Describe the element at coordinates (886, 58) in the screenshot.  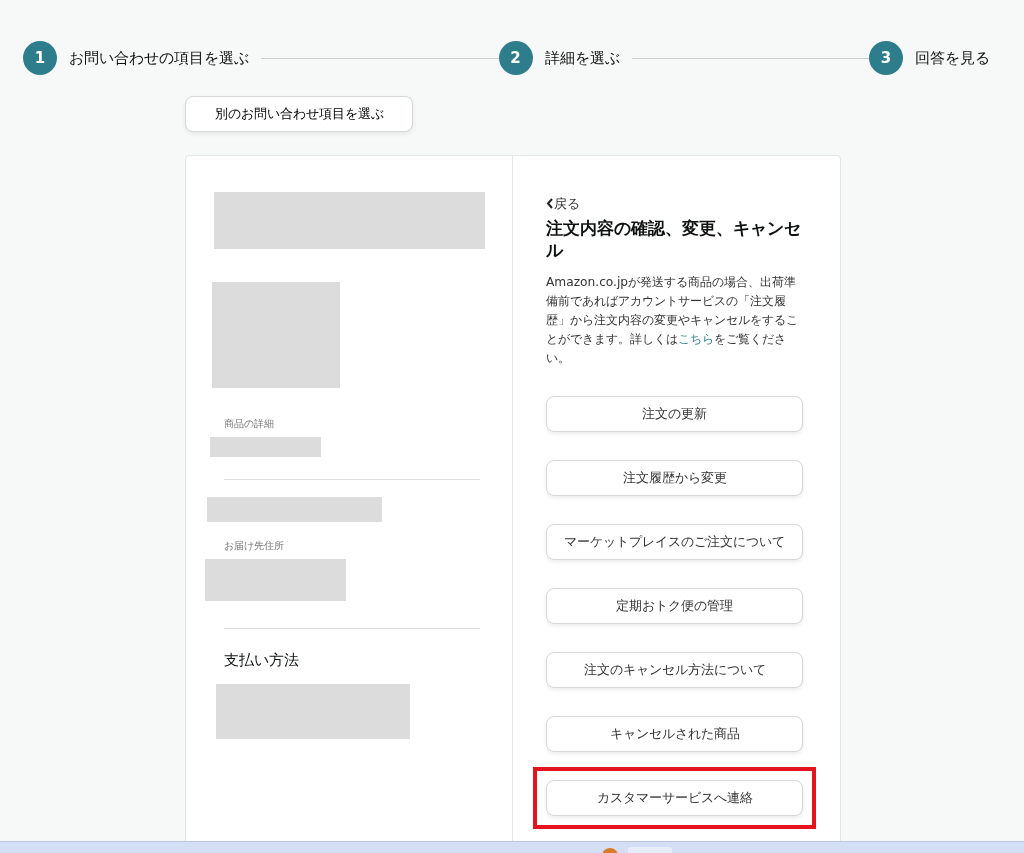
I see `step-number: 3` at that location.